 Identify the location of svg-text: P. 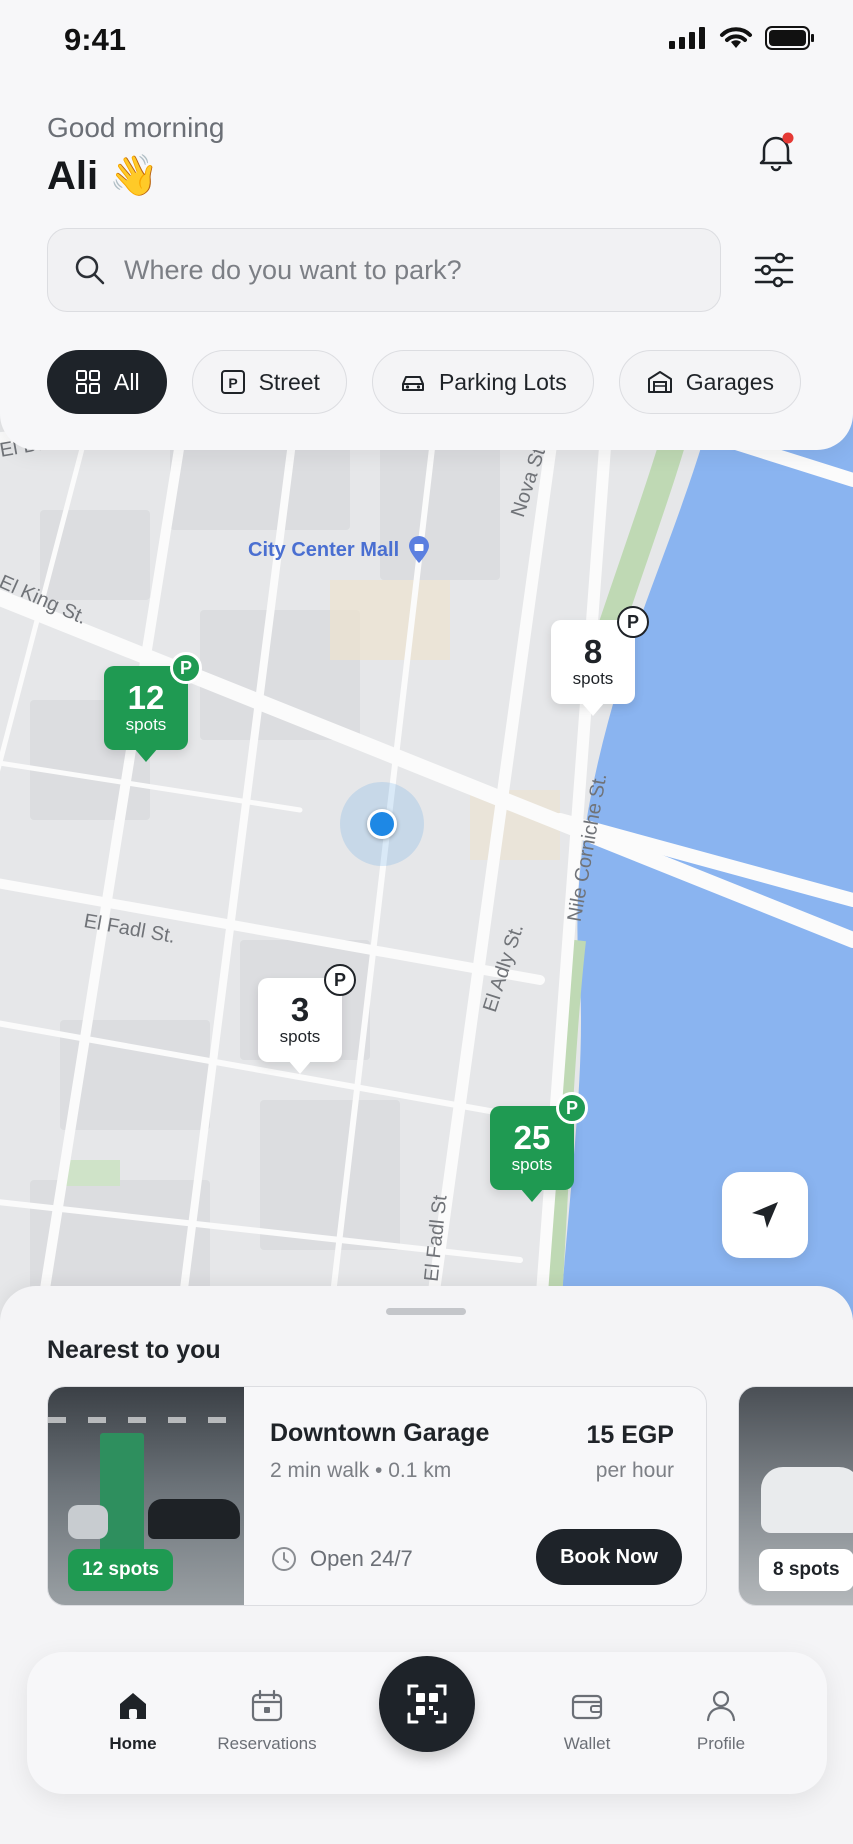
(232, 383).